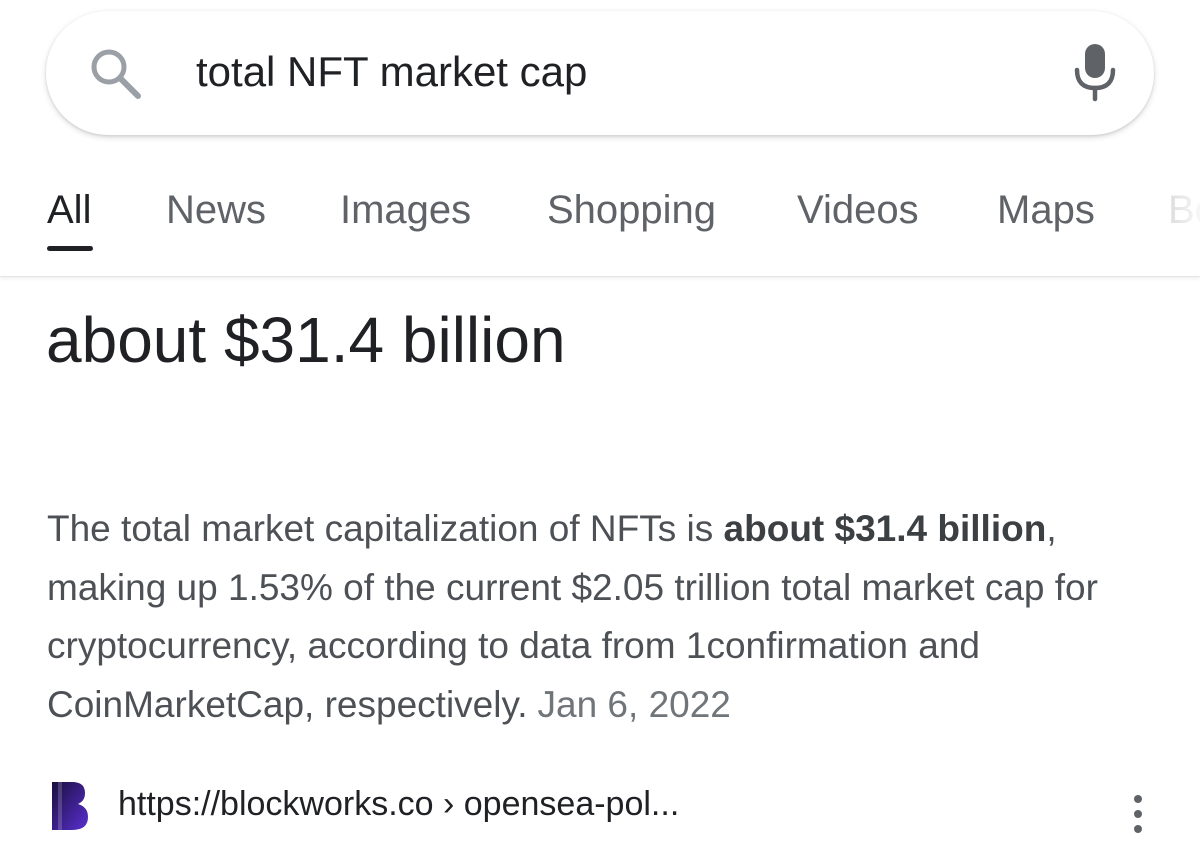 The height and width of the screenshot is (855, 1200). I want to click on search-input: total NFT market cap, so click(391, 72).